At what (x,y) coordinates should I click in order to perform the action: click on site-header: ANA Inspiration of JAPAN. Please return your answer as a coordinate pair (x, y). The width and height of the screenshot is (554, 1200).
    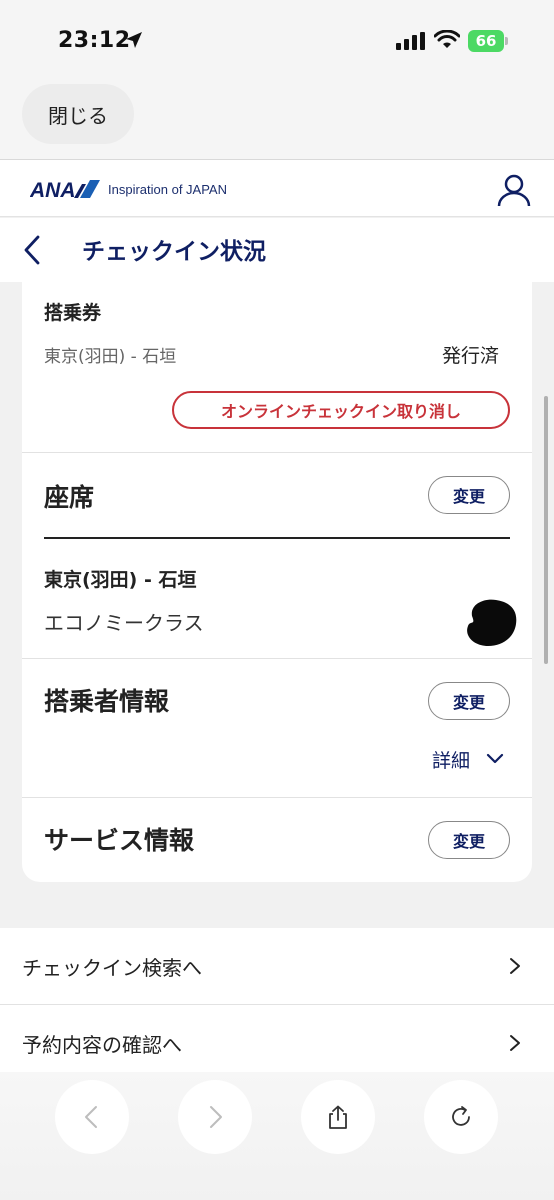
    Looking at the image, I should click on (277, 188).